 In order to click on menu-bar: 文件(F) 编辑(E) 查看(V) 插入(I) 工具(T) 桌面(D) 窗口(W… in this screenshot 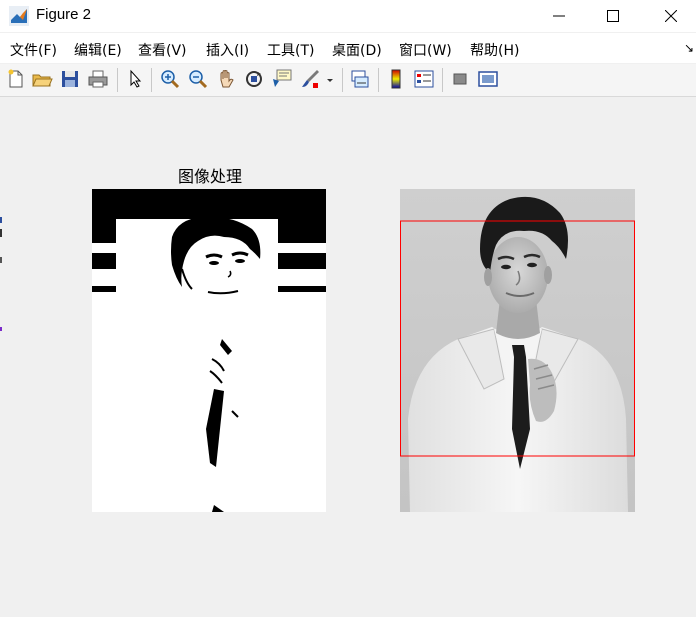, I will do `click(348, 48)`.